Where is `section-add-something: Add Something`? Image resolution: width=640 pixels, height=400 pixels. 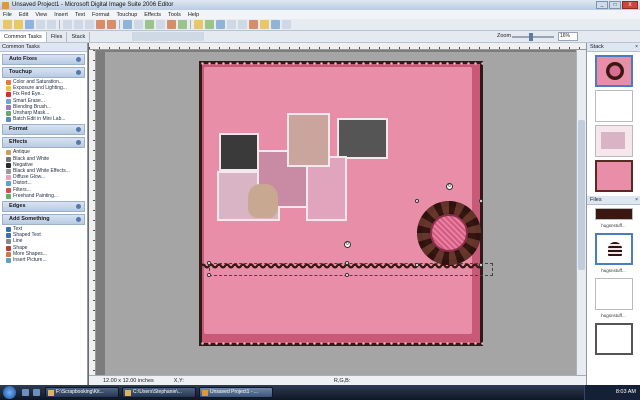 section-add-something: Add Something is located at coordinates (43, 220).